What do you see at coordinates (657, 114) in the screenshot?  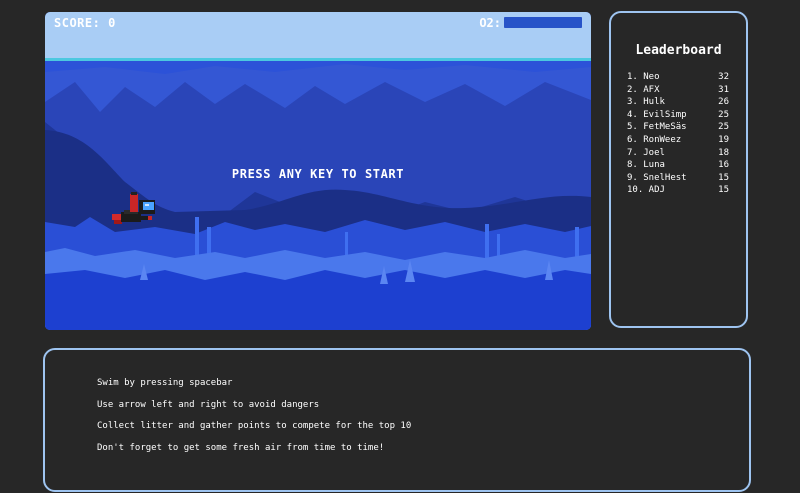 I see `player-name: 4. EvilSimp` at bounding box center [657, 114].